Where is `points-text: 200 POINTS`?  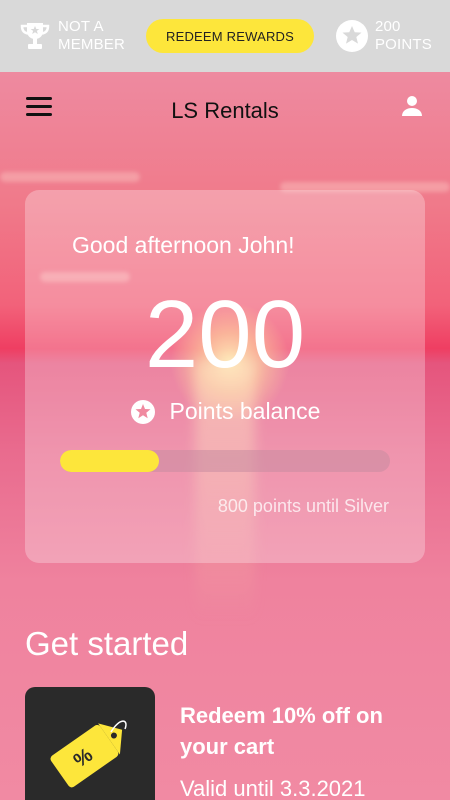
points-text: 200 POINTS is located at coordinates (403, 35).